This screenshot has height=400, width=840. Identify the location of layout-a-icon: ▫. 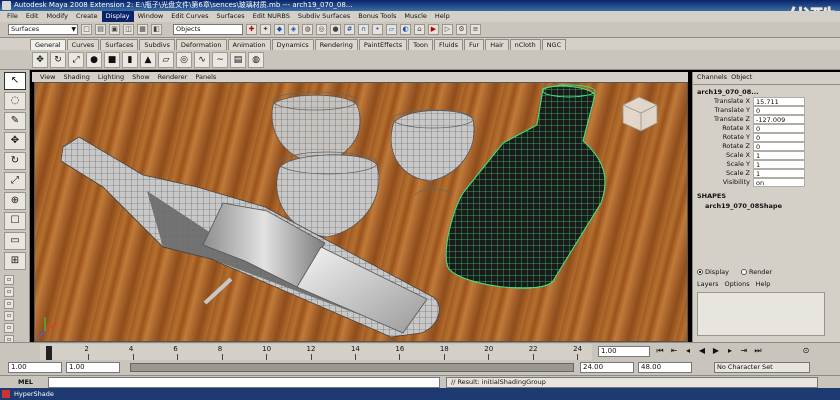
(9, 280).